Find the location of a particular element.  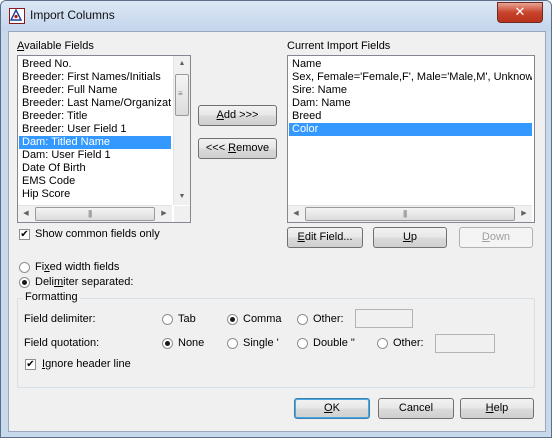

delimiter-other-input is located at coordinates (384, 318).